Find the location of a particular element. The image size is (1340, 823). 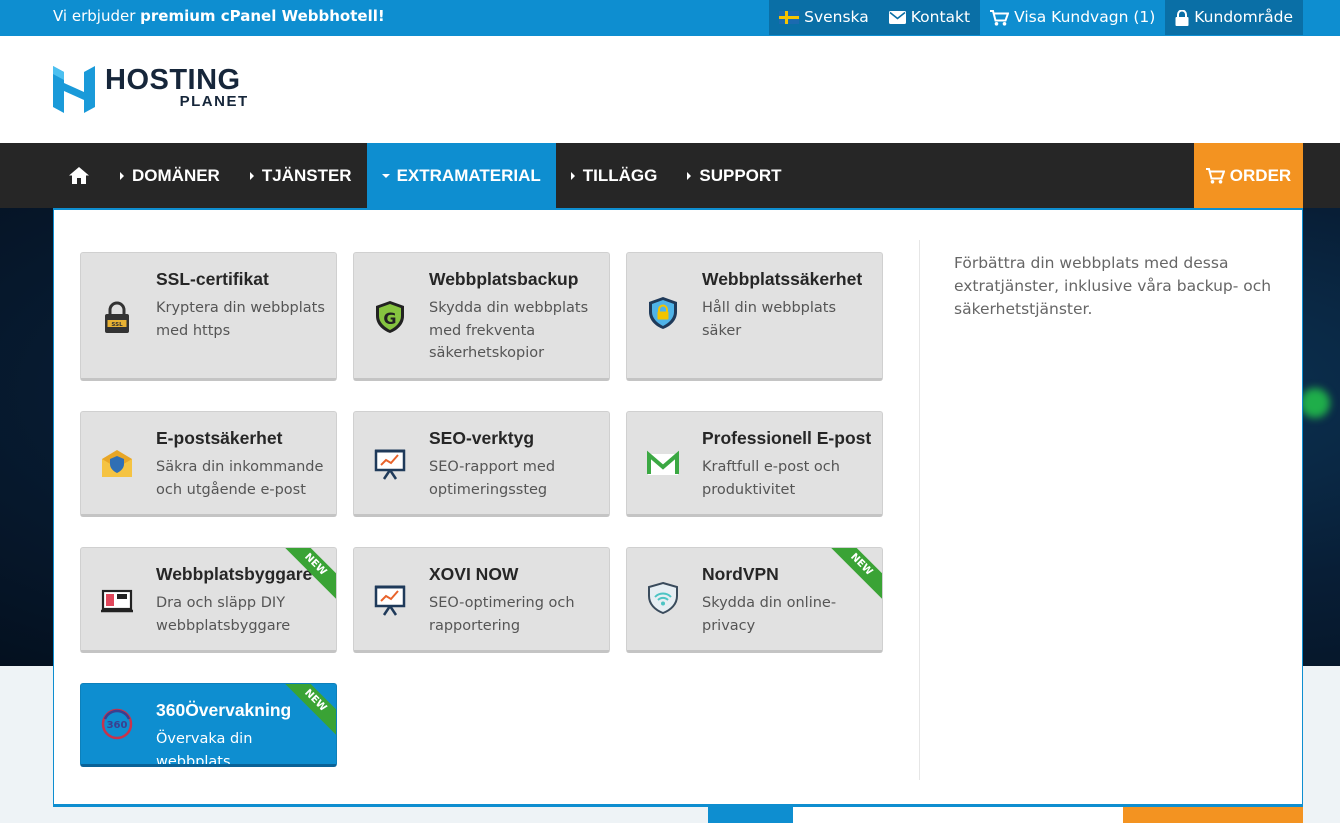

logo-line-2: PLANET is located at coordinates (214, 101).